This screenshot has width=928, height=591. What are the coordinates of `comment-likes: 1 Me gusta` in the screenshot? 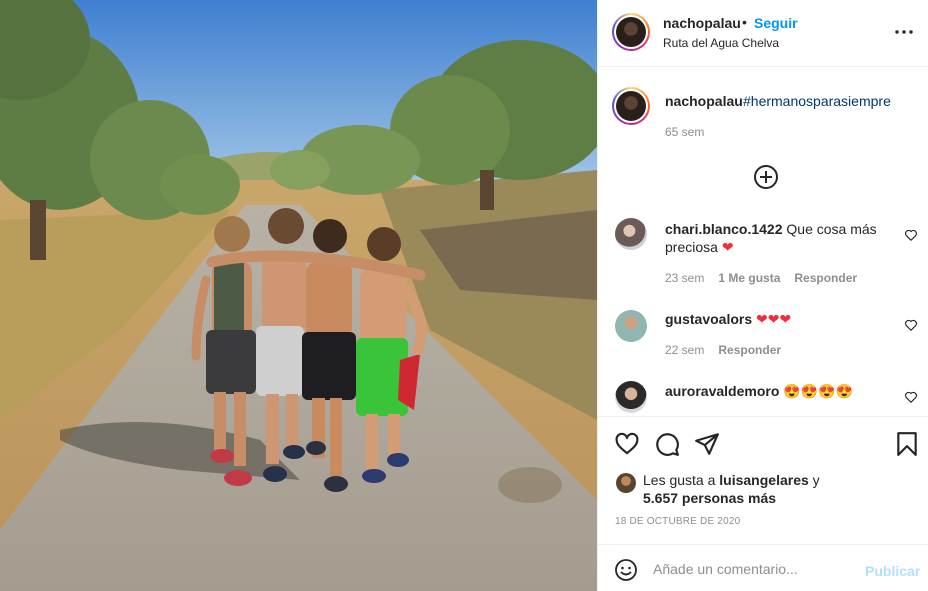 It's located at (749, 278).